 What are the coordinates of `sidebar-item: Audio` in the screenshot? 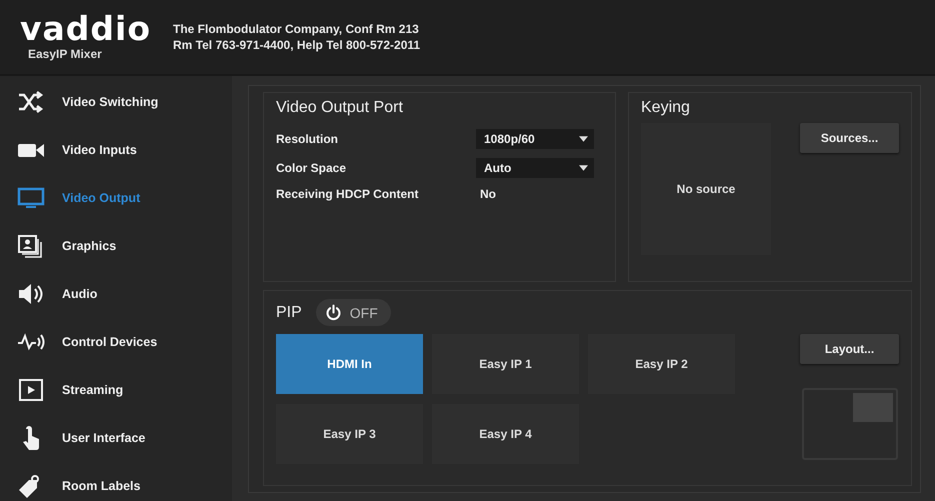 It's located at (124, 294).